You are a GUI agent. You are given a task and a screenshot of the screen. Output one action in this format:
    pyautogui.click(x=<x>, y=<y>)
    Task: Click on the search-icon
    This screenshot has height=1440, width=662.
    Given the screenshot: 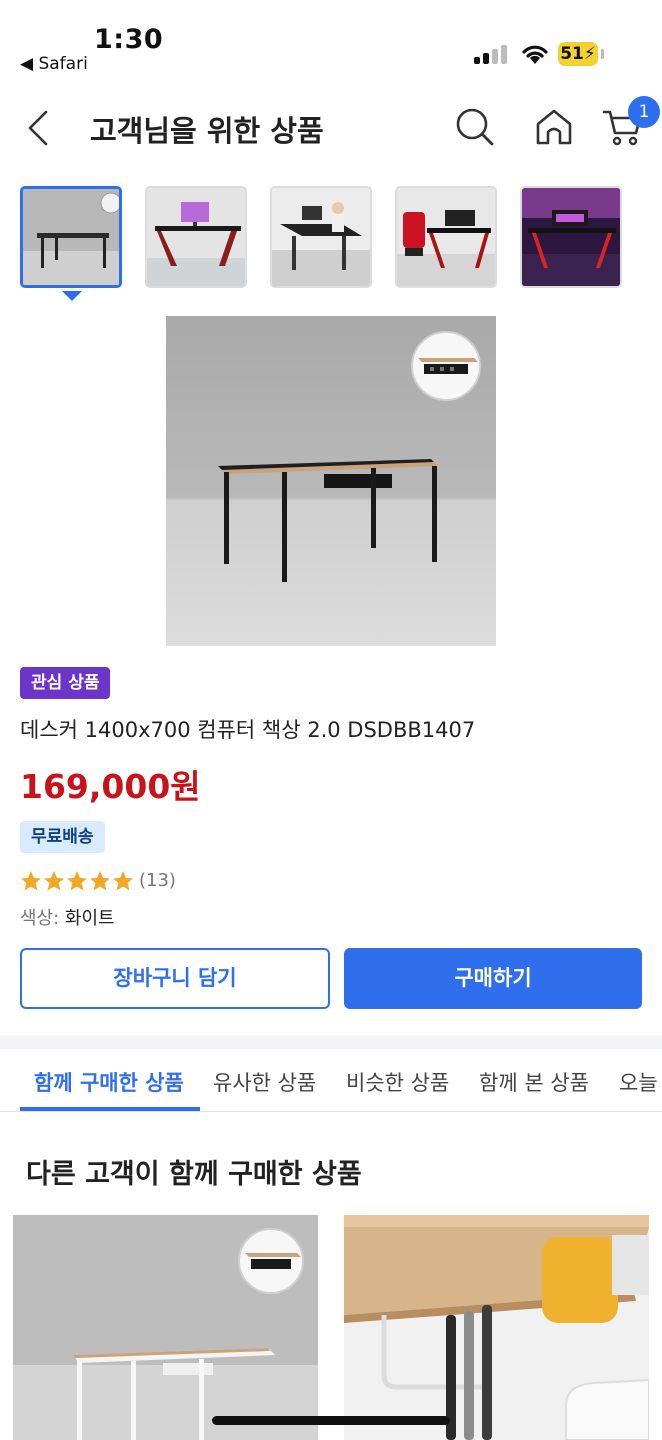 What is the action you would take?
    pyautogui.click(x=475, y=127)
    